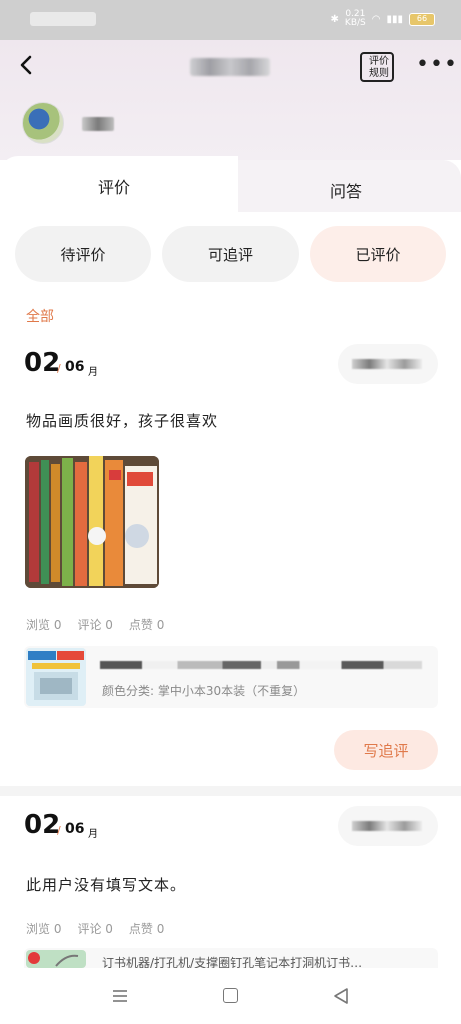 The image size is (461, 1024). I want to click on filter-chips: 待评价 可追评 已评价, so click(230, 252).